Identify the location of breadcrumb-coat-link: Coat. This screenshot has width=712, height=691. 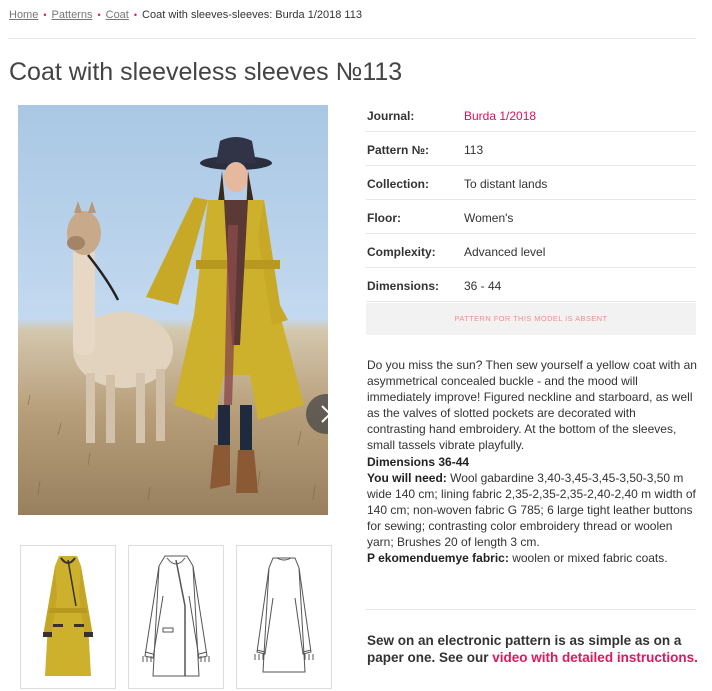
(117, 15).